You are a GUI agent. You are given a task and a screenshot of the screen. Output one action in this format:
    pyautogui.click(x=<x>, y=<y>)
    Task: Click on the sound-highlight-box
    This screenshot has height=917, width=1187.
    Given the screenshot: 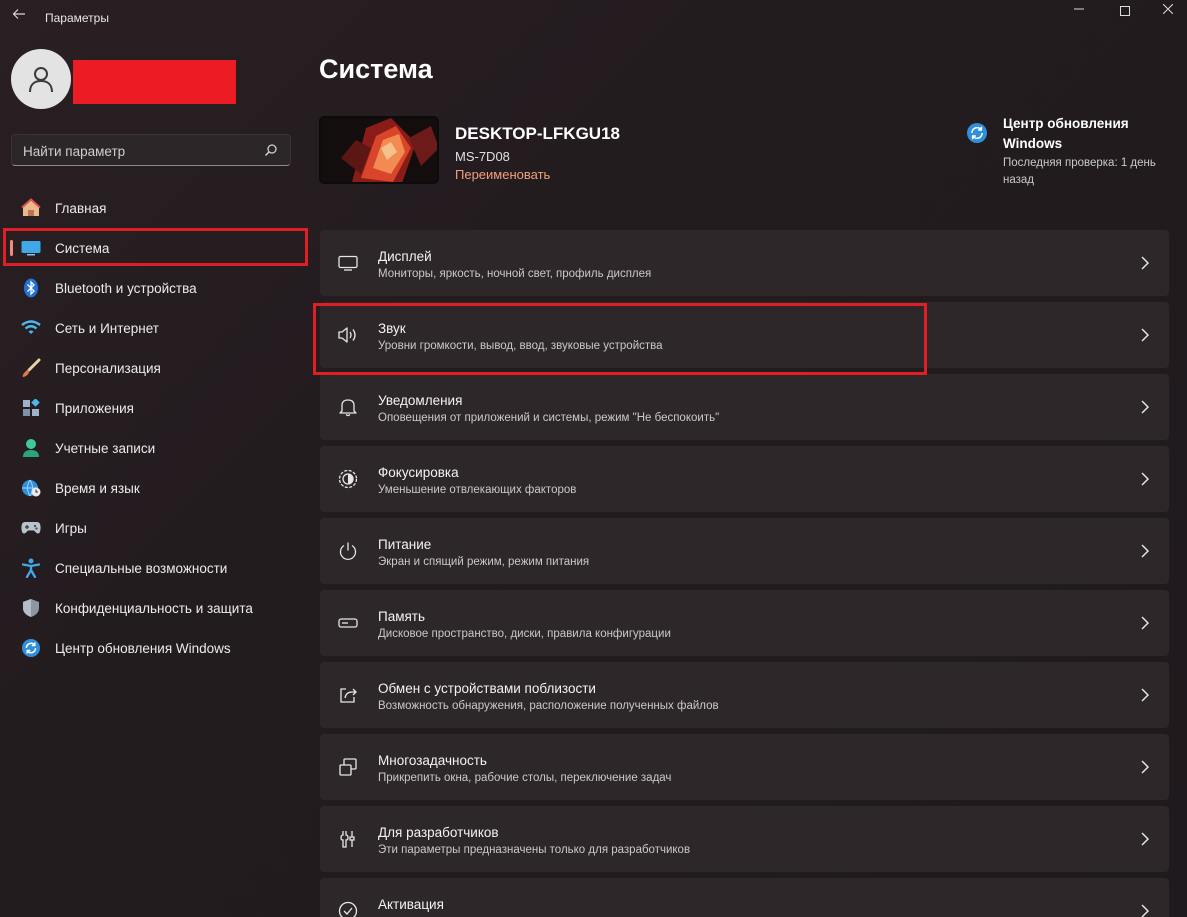 What is the action you would take?
    pyautogui.click(x=620, y=339)
    